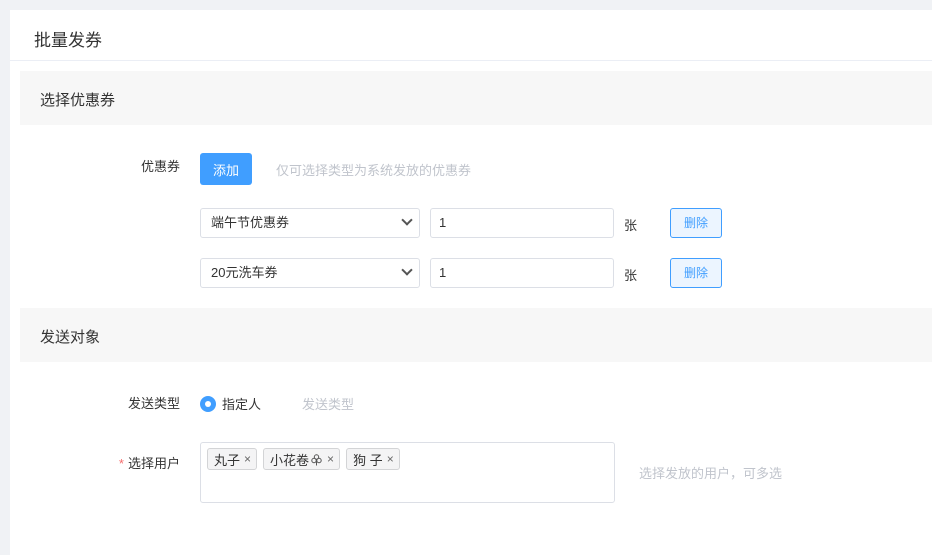  Describe the element at coordinates (316, 459) in the screenshot. I see `flower-icon` at that location.